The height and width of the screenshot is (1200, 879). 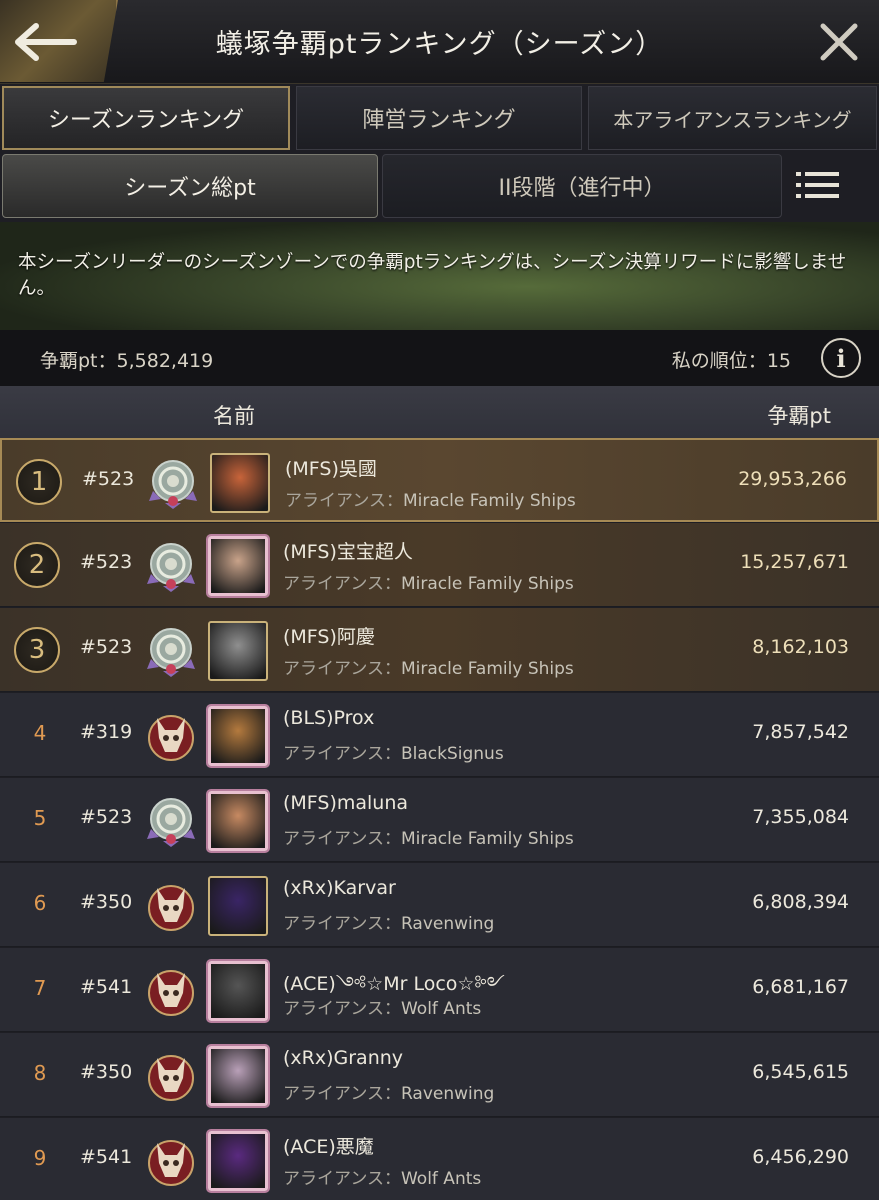 What do you see at coordinates (447, 924) in the screenshot?
I see `alliance-name: Ravenwing` at bounding box center [447, 924].